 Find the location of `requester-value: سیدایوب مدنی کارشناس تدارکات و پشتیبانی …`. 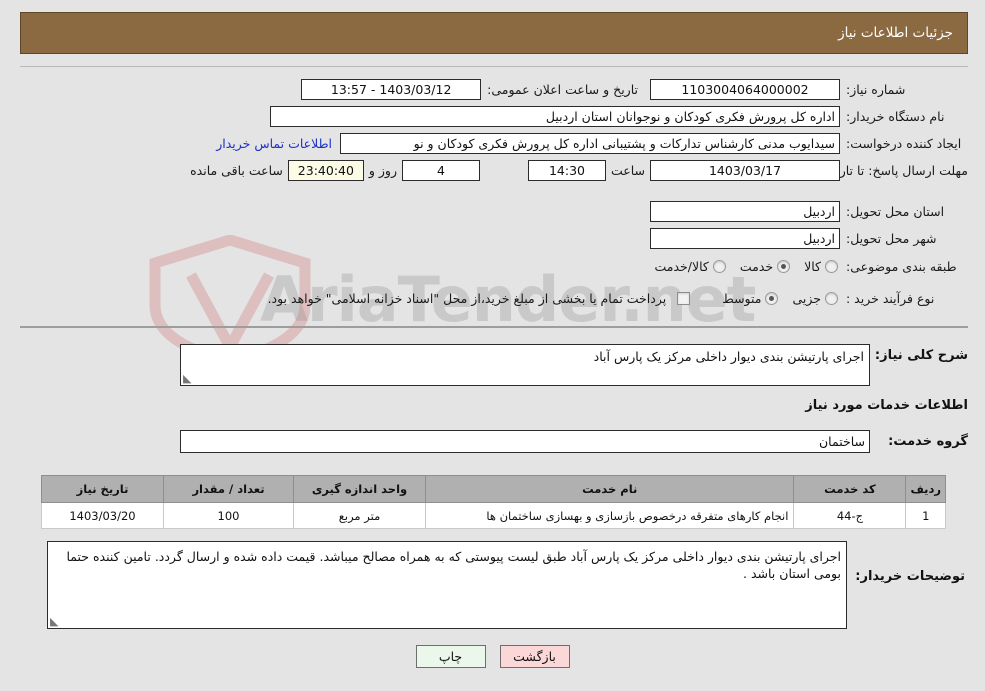

requester-value: سیدایوب مدنی کارشناس تدارکات و پشتیبانی … is located at coordinates (590, 143).